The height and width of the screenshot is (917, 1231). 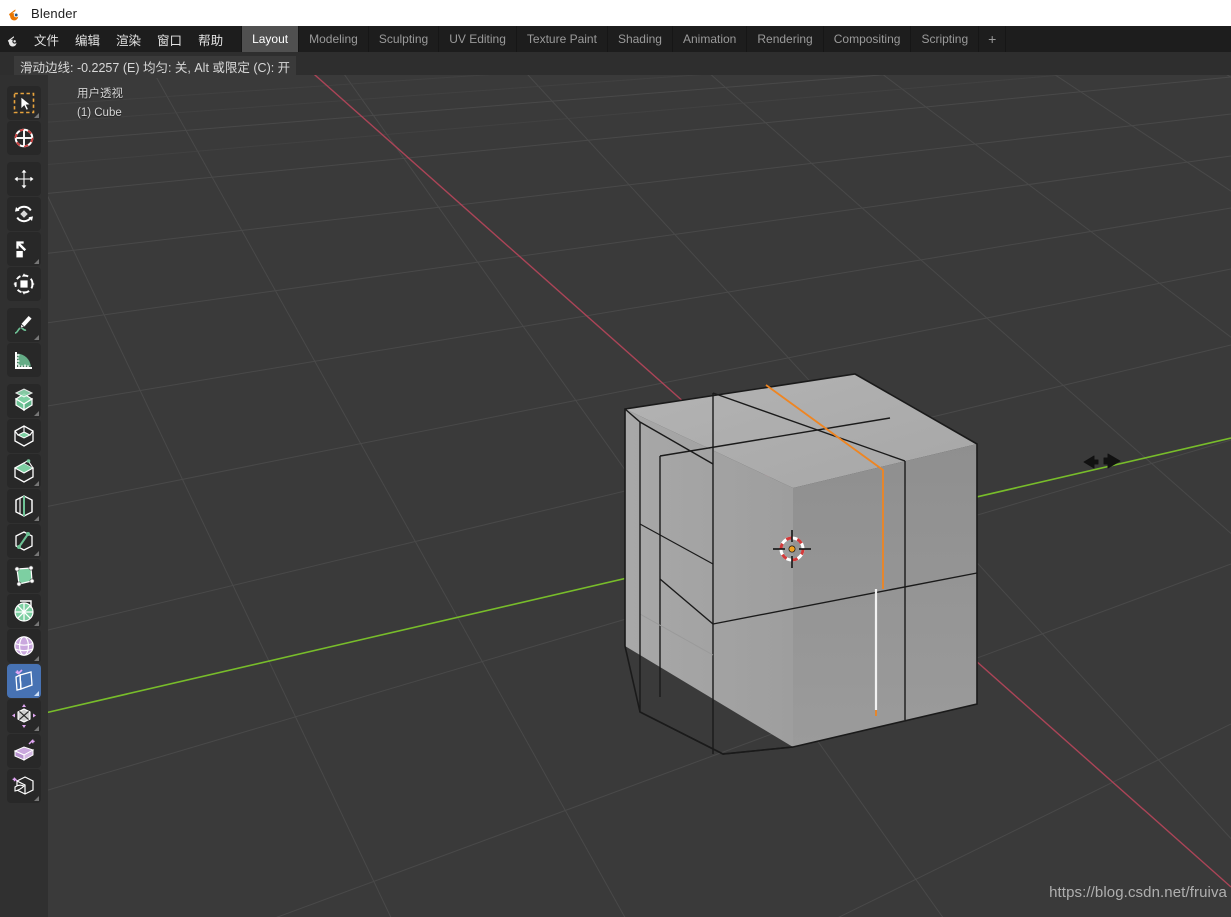 I want to click on rotate-tool, so click(x=24, y=214).